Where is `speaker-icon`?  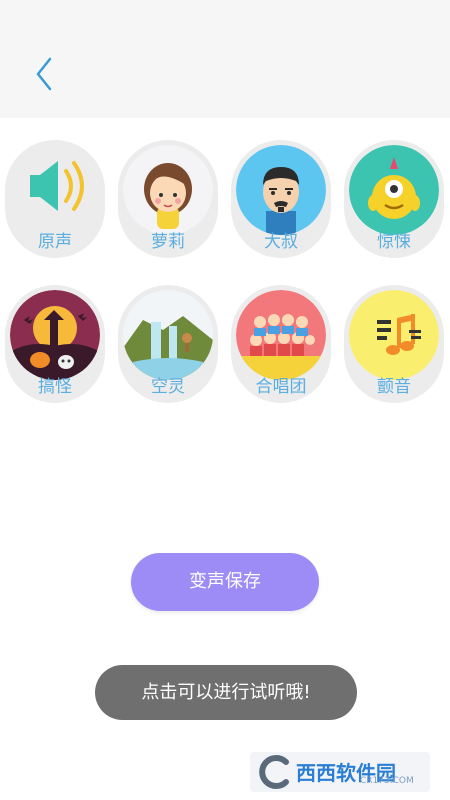 speaker-icon is located at coordinates (55, 190).